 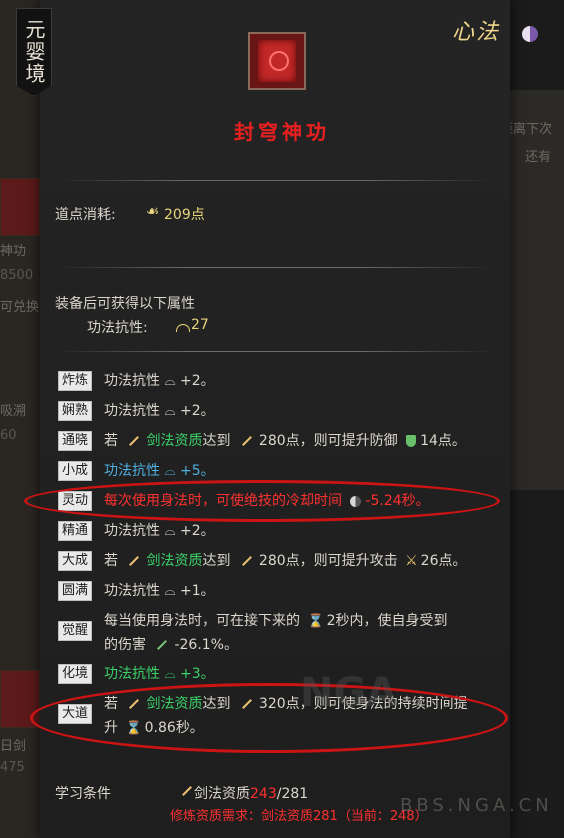 I want to click on tier-post: -5.24秒。, so click(x=397, y=501).